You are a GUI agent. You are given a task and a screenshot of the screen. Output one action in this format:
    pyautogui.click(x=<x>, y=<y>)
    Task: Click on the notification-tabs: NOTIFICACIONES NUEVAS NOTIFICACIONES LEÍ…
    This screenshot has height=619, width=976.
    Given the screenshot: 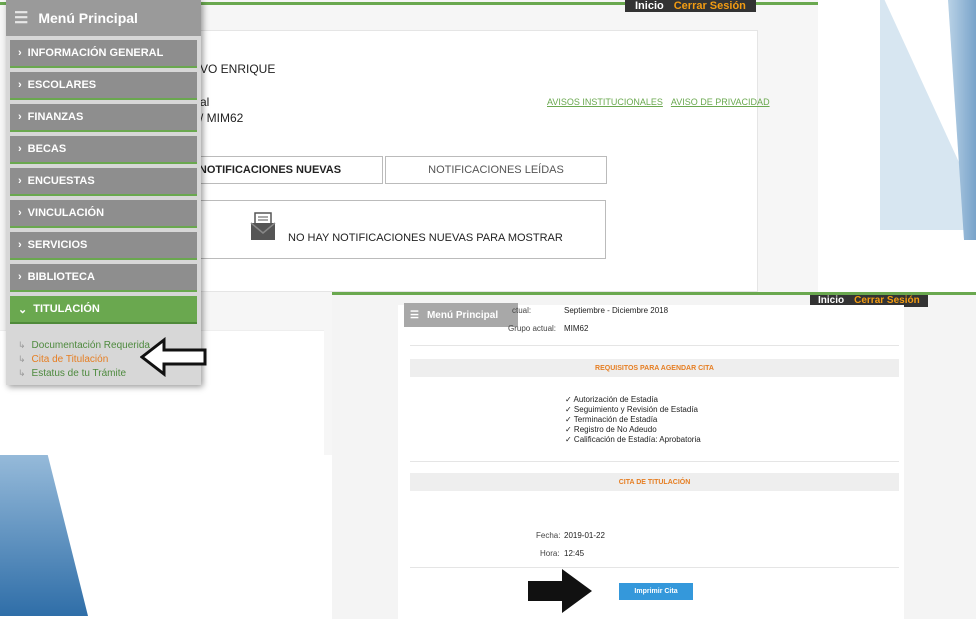 What is the action you would take?
    pyautogui.click(x=382, y=170)
    